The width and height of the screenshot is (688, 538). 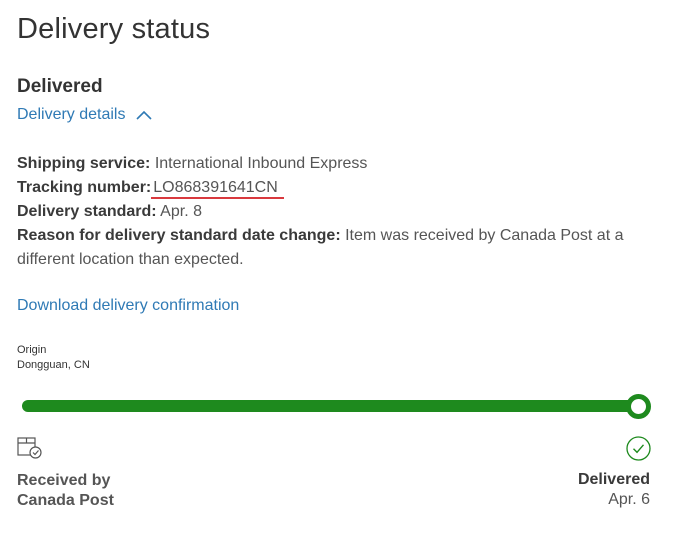 What do you see at coordinates (329, 406) in the screenshot?
I see `progress-bar` at bounding box center [329, 406].